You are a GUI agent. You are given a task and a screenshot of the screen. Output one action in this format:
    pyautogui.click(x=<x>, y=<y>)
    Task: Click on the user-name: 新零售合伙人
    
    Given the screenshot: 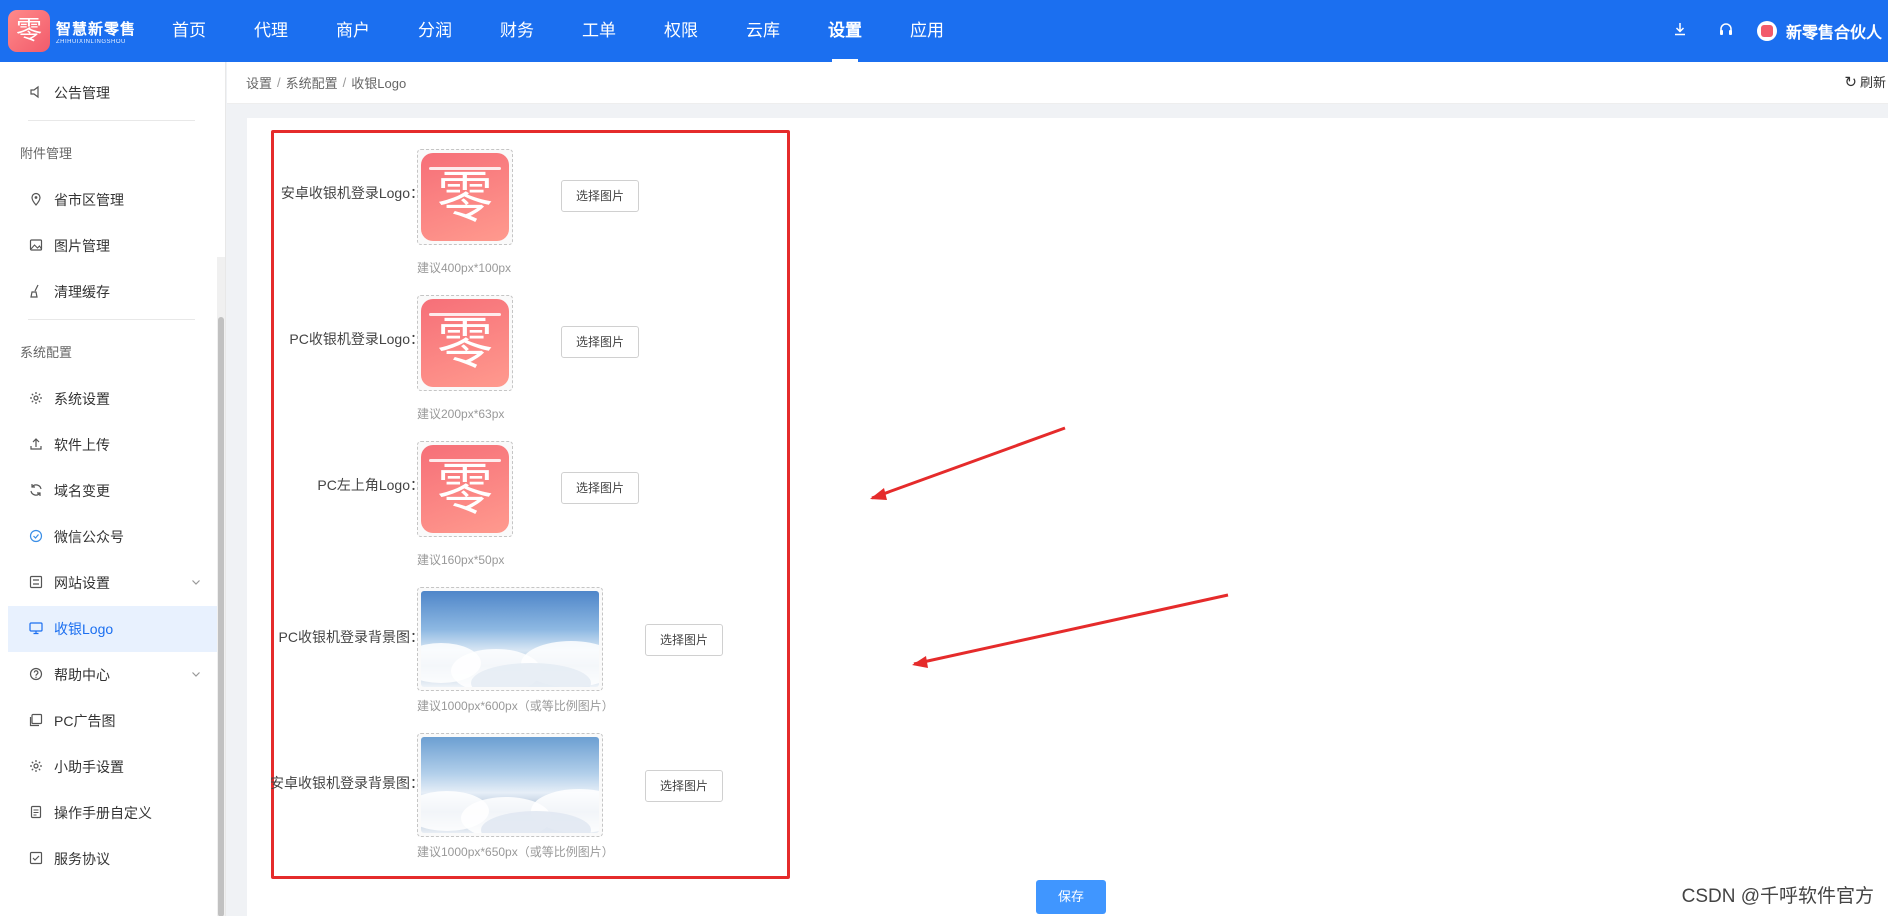 What is the action you would take?
    pyautogui.click(x=1833, y=33)
    